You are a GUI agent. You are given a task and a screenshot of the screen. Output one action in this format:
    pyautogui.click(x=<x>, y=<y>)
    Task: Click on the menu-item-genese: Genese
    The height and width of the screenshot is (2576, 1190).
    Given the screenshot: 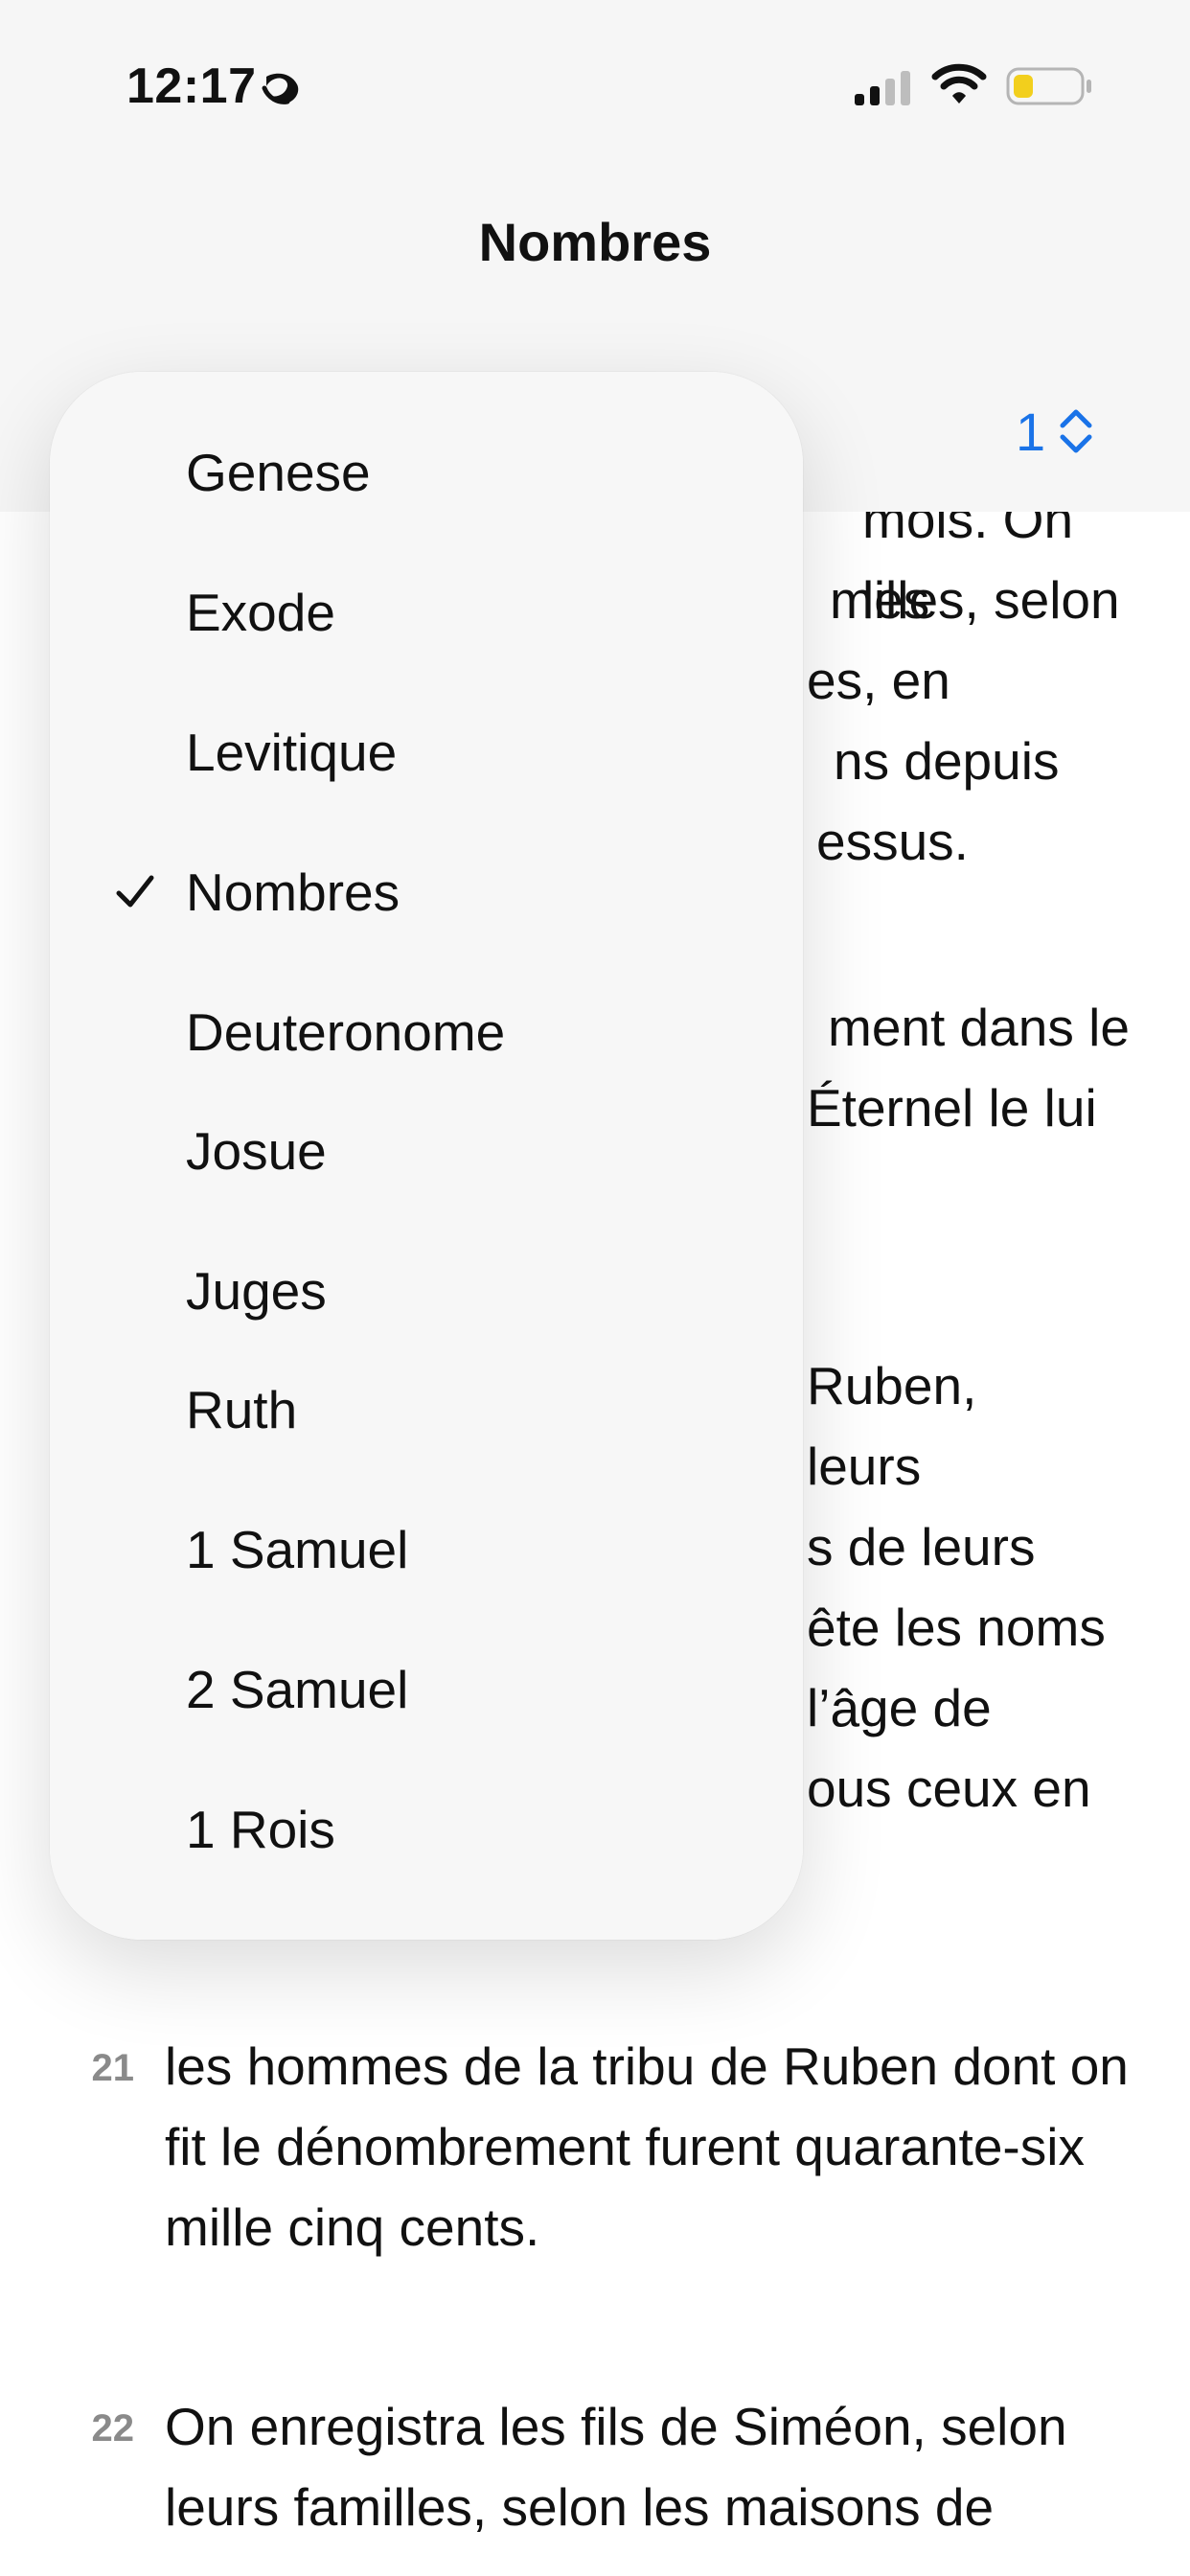 What is the action you would take?
    pyautogui.click(x=427, y=472)
    